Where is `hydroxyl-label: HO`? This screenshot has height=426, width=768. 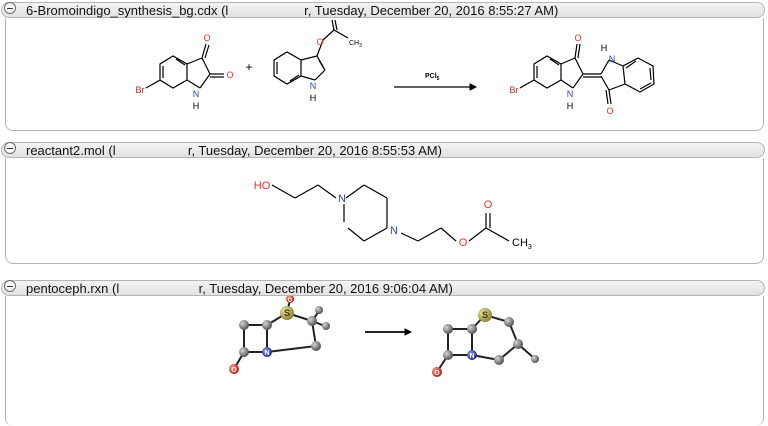
hydroxyl-label: HO is located at coordinates (262, 186).